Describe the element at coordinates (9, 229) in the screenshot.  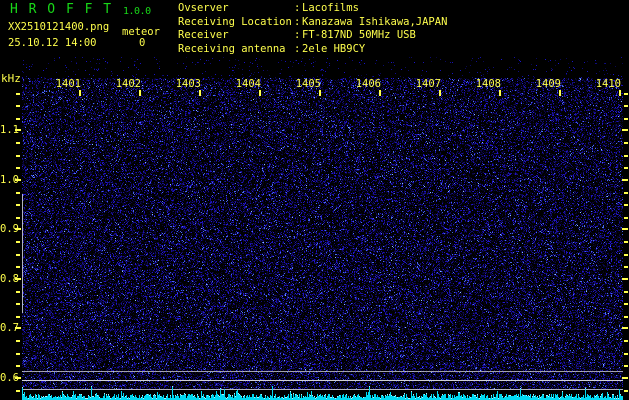
I see `freq-tick-label: 0.9` at that location.